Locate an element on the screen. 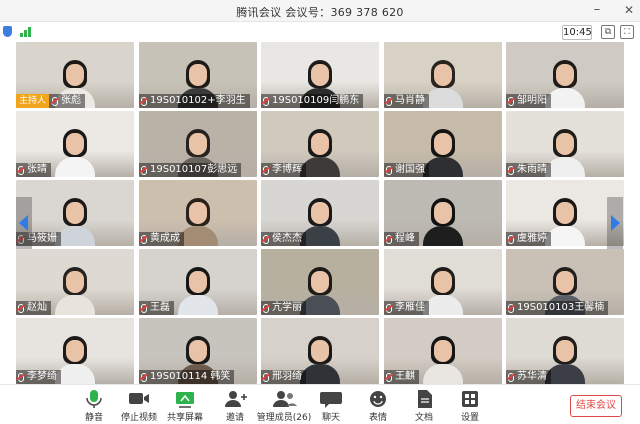  meeting-info-row is located at coordinates (320, 32).